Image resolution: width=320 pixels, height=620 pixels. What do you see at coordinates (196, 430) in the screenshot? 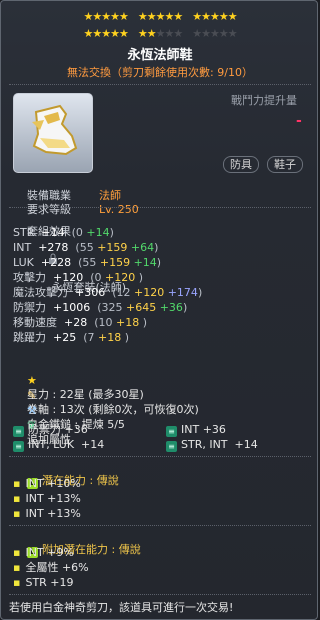
I see `extra-item-2: ≡ INT +36` at bounding box center [196, 430].